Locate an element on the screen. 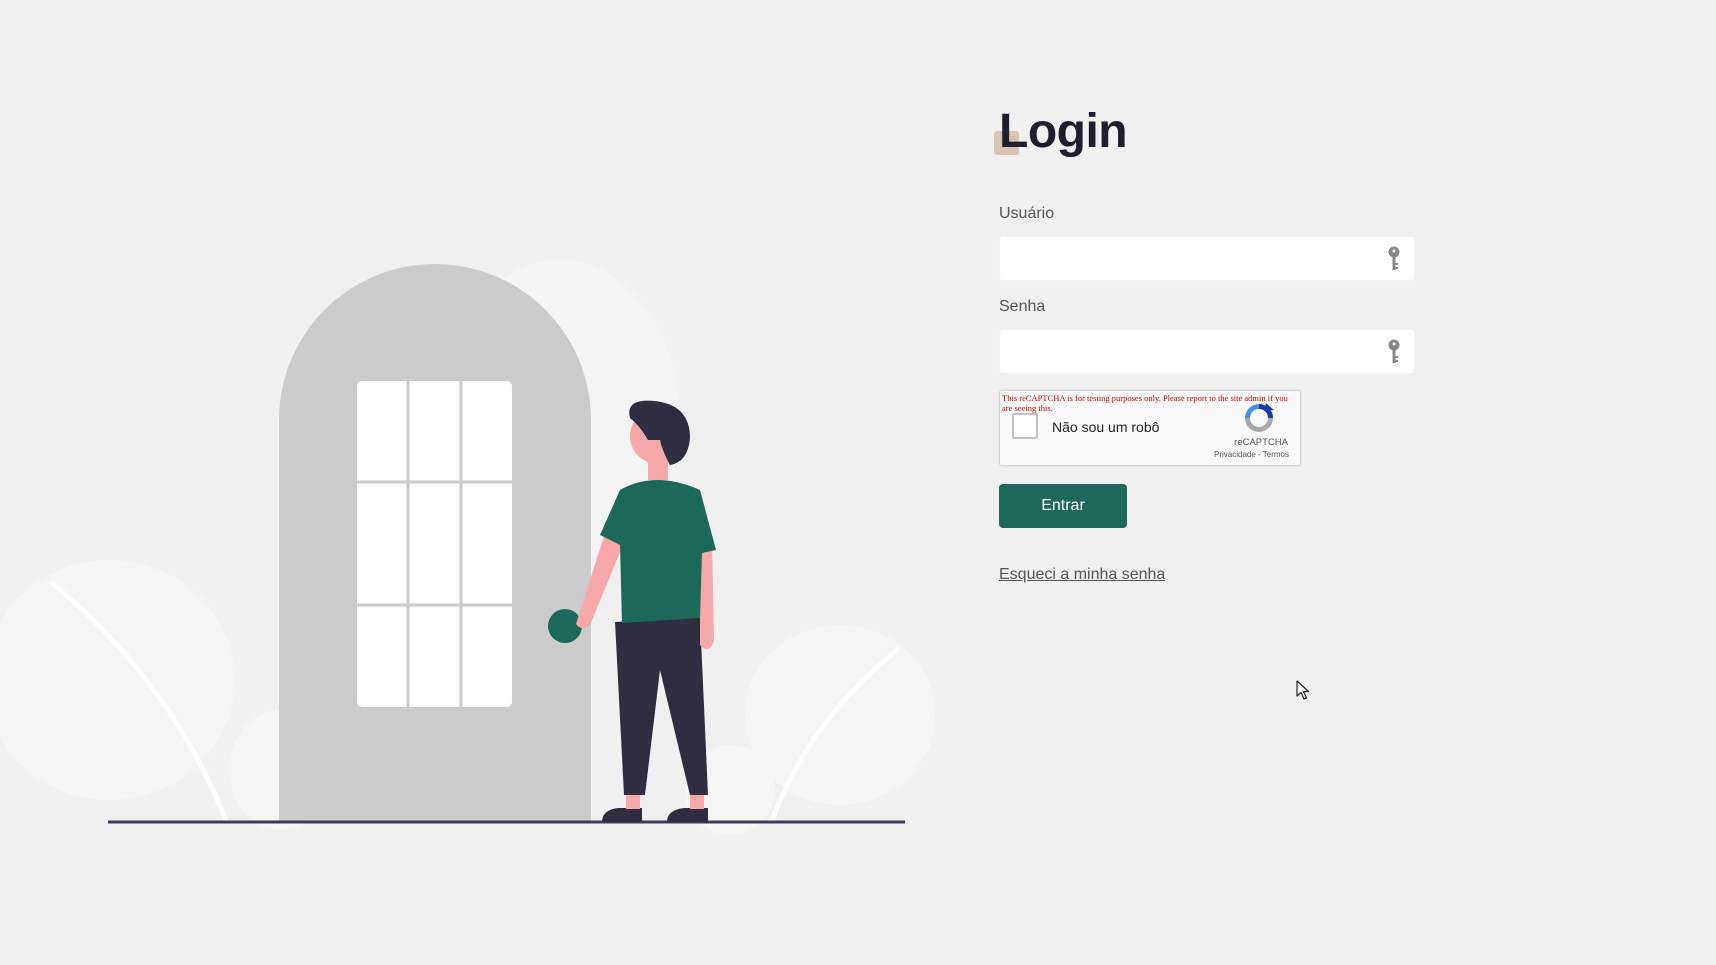 The width and height of the screenshot is (1716, 965). person-ankle-left is located at coordinates (633, 802).